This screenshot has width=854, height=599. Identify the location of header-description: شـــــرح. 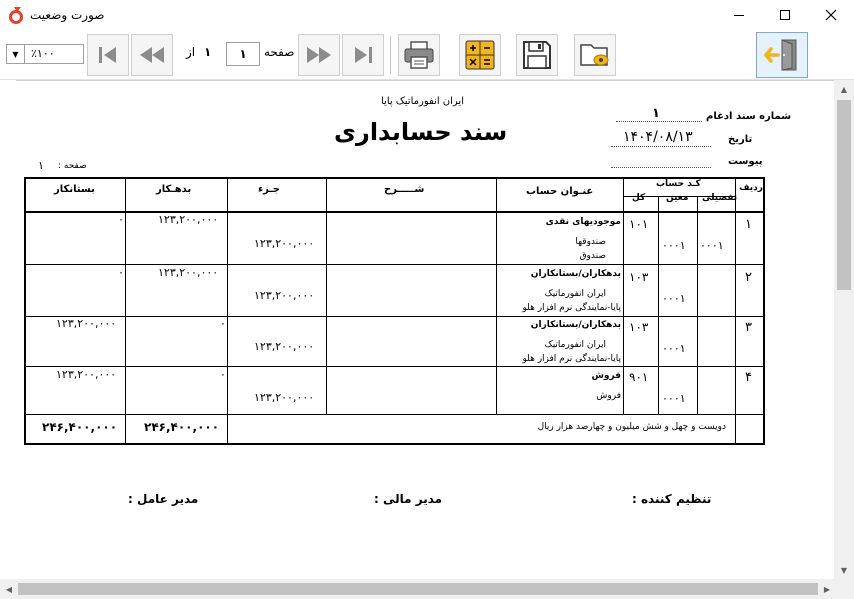
(404, 189).